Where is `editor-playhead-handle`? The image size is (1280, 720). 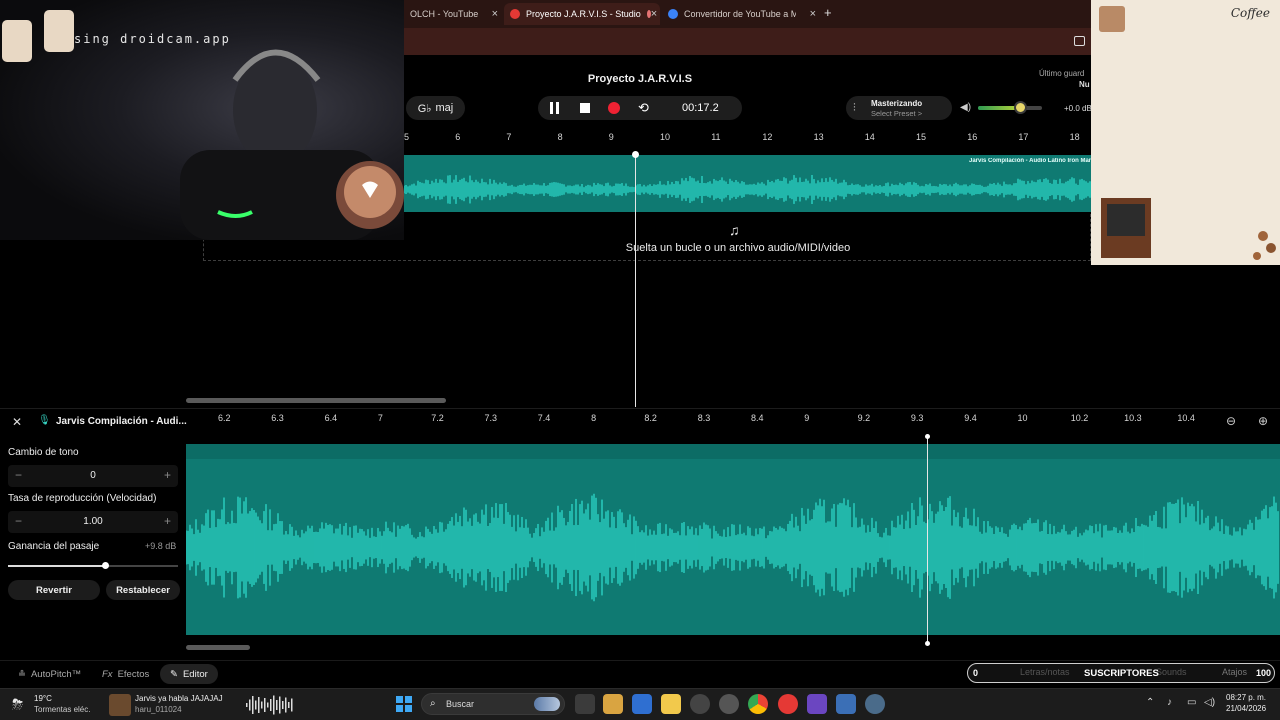 editor-playhead-handle is located at coordinates (927, 436).